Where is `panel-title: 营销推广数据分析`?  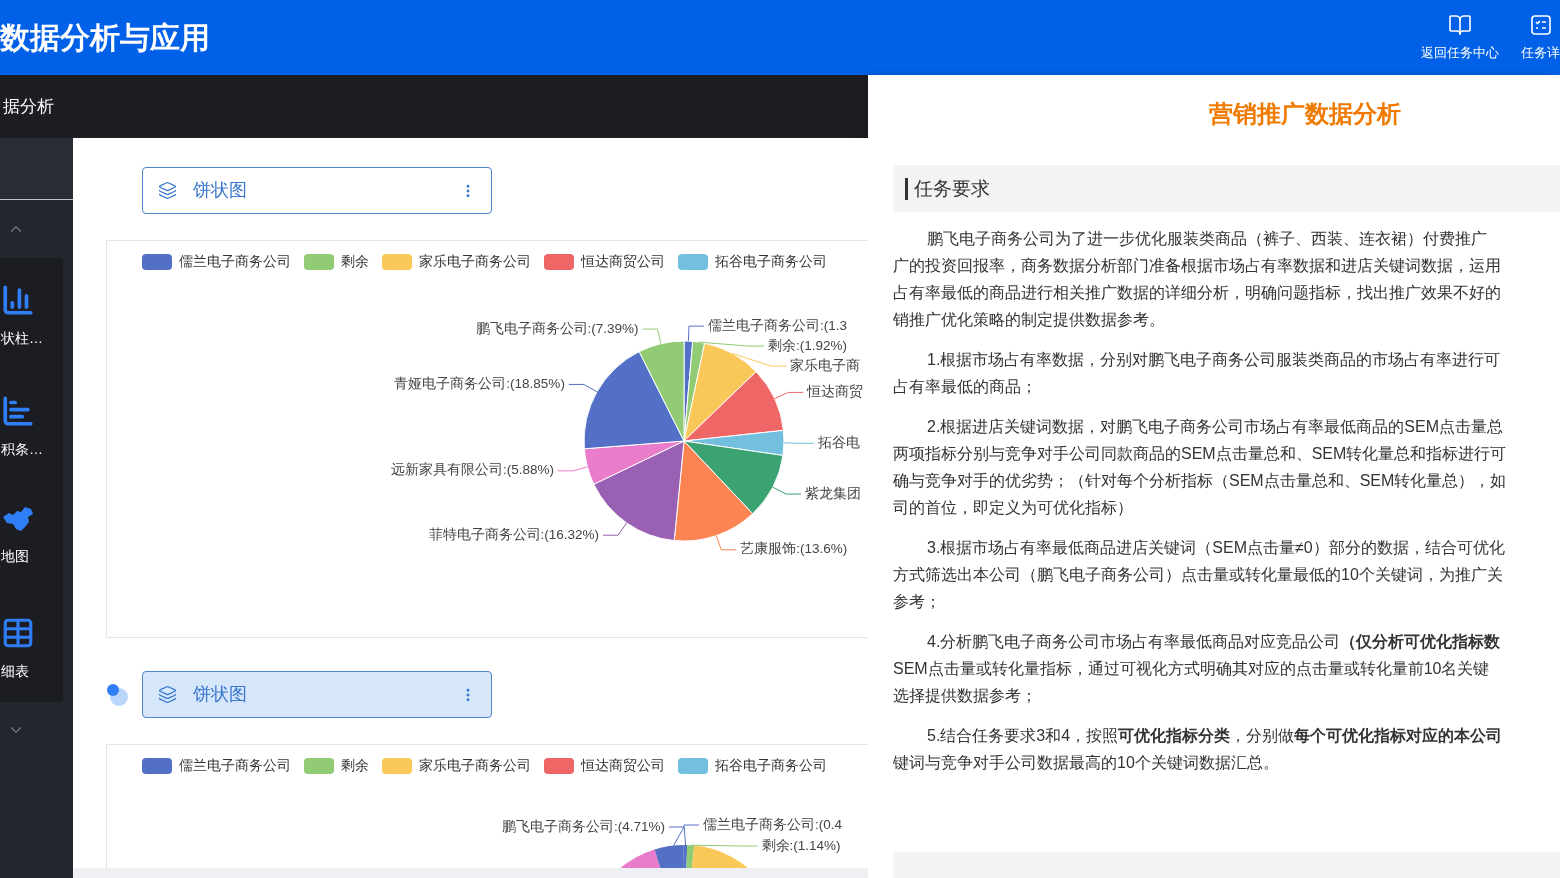
panel-title: 营销推广数据分析 is located at coordinates (1305, 114).